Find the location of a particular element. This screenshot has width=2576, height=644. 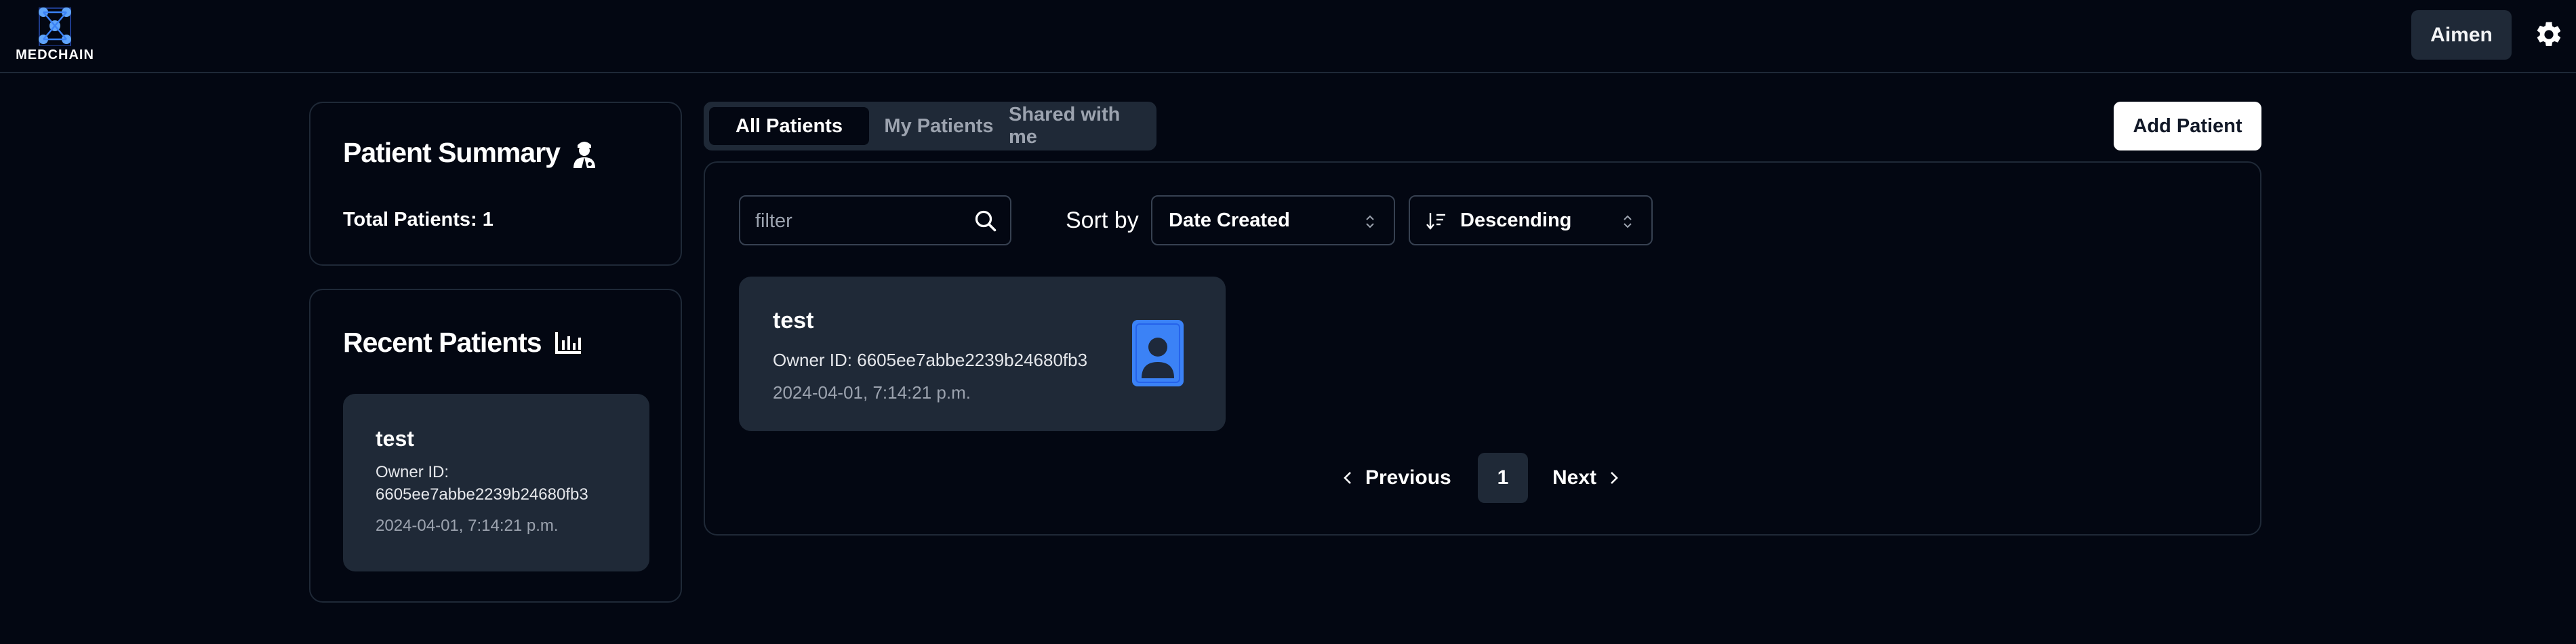

previous-page-button: Previous is located at coordinates (1396, 478).